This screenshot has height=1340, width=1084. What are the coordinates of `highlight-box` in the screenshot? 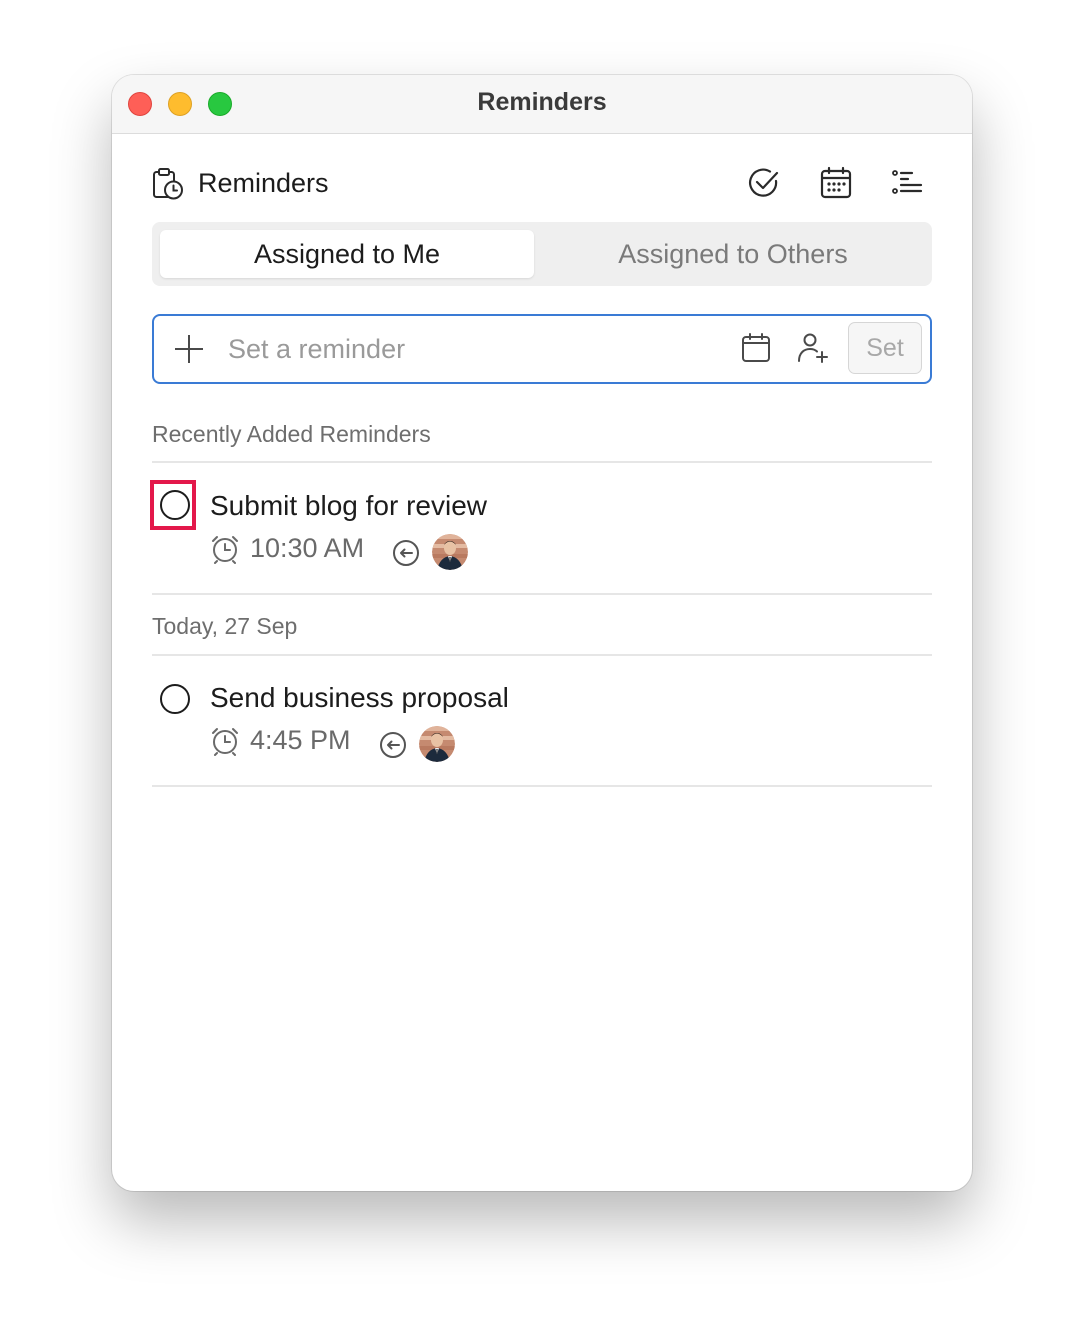 It's located at (173, 505).